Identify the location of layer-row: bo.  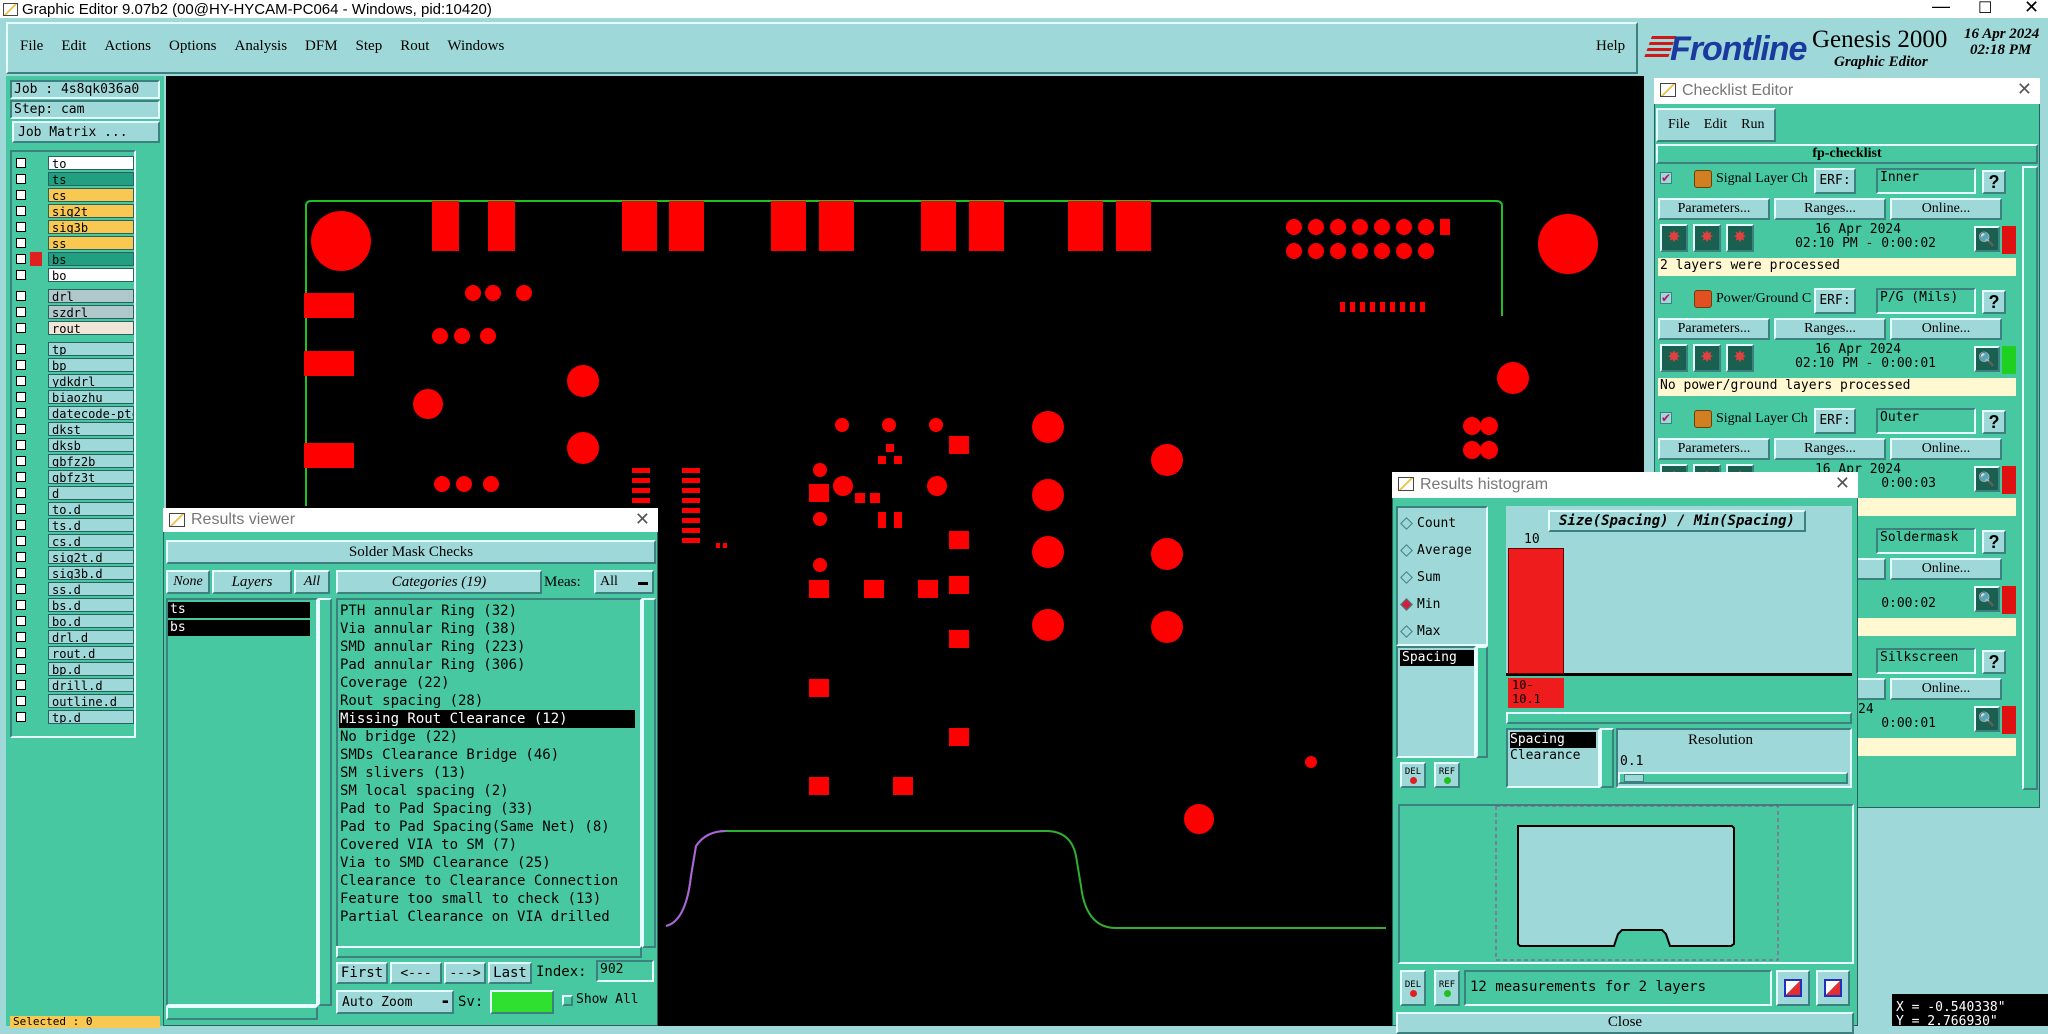
(73, 275).